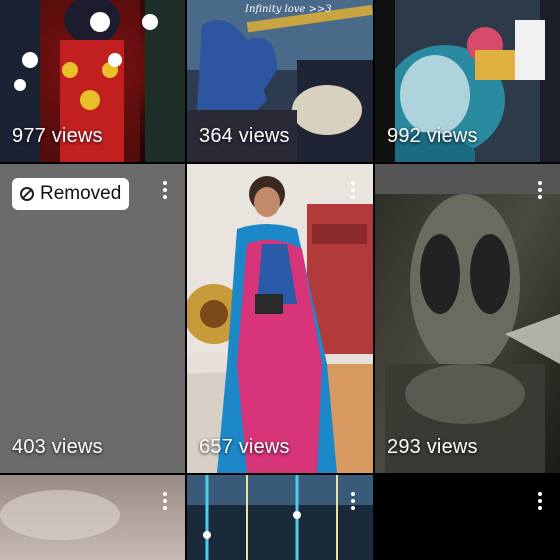  I want to click on removed-label: Removed, so click(81, 193).